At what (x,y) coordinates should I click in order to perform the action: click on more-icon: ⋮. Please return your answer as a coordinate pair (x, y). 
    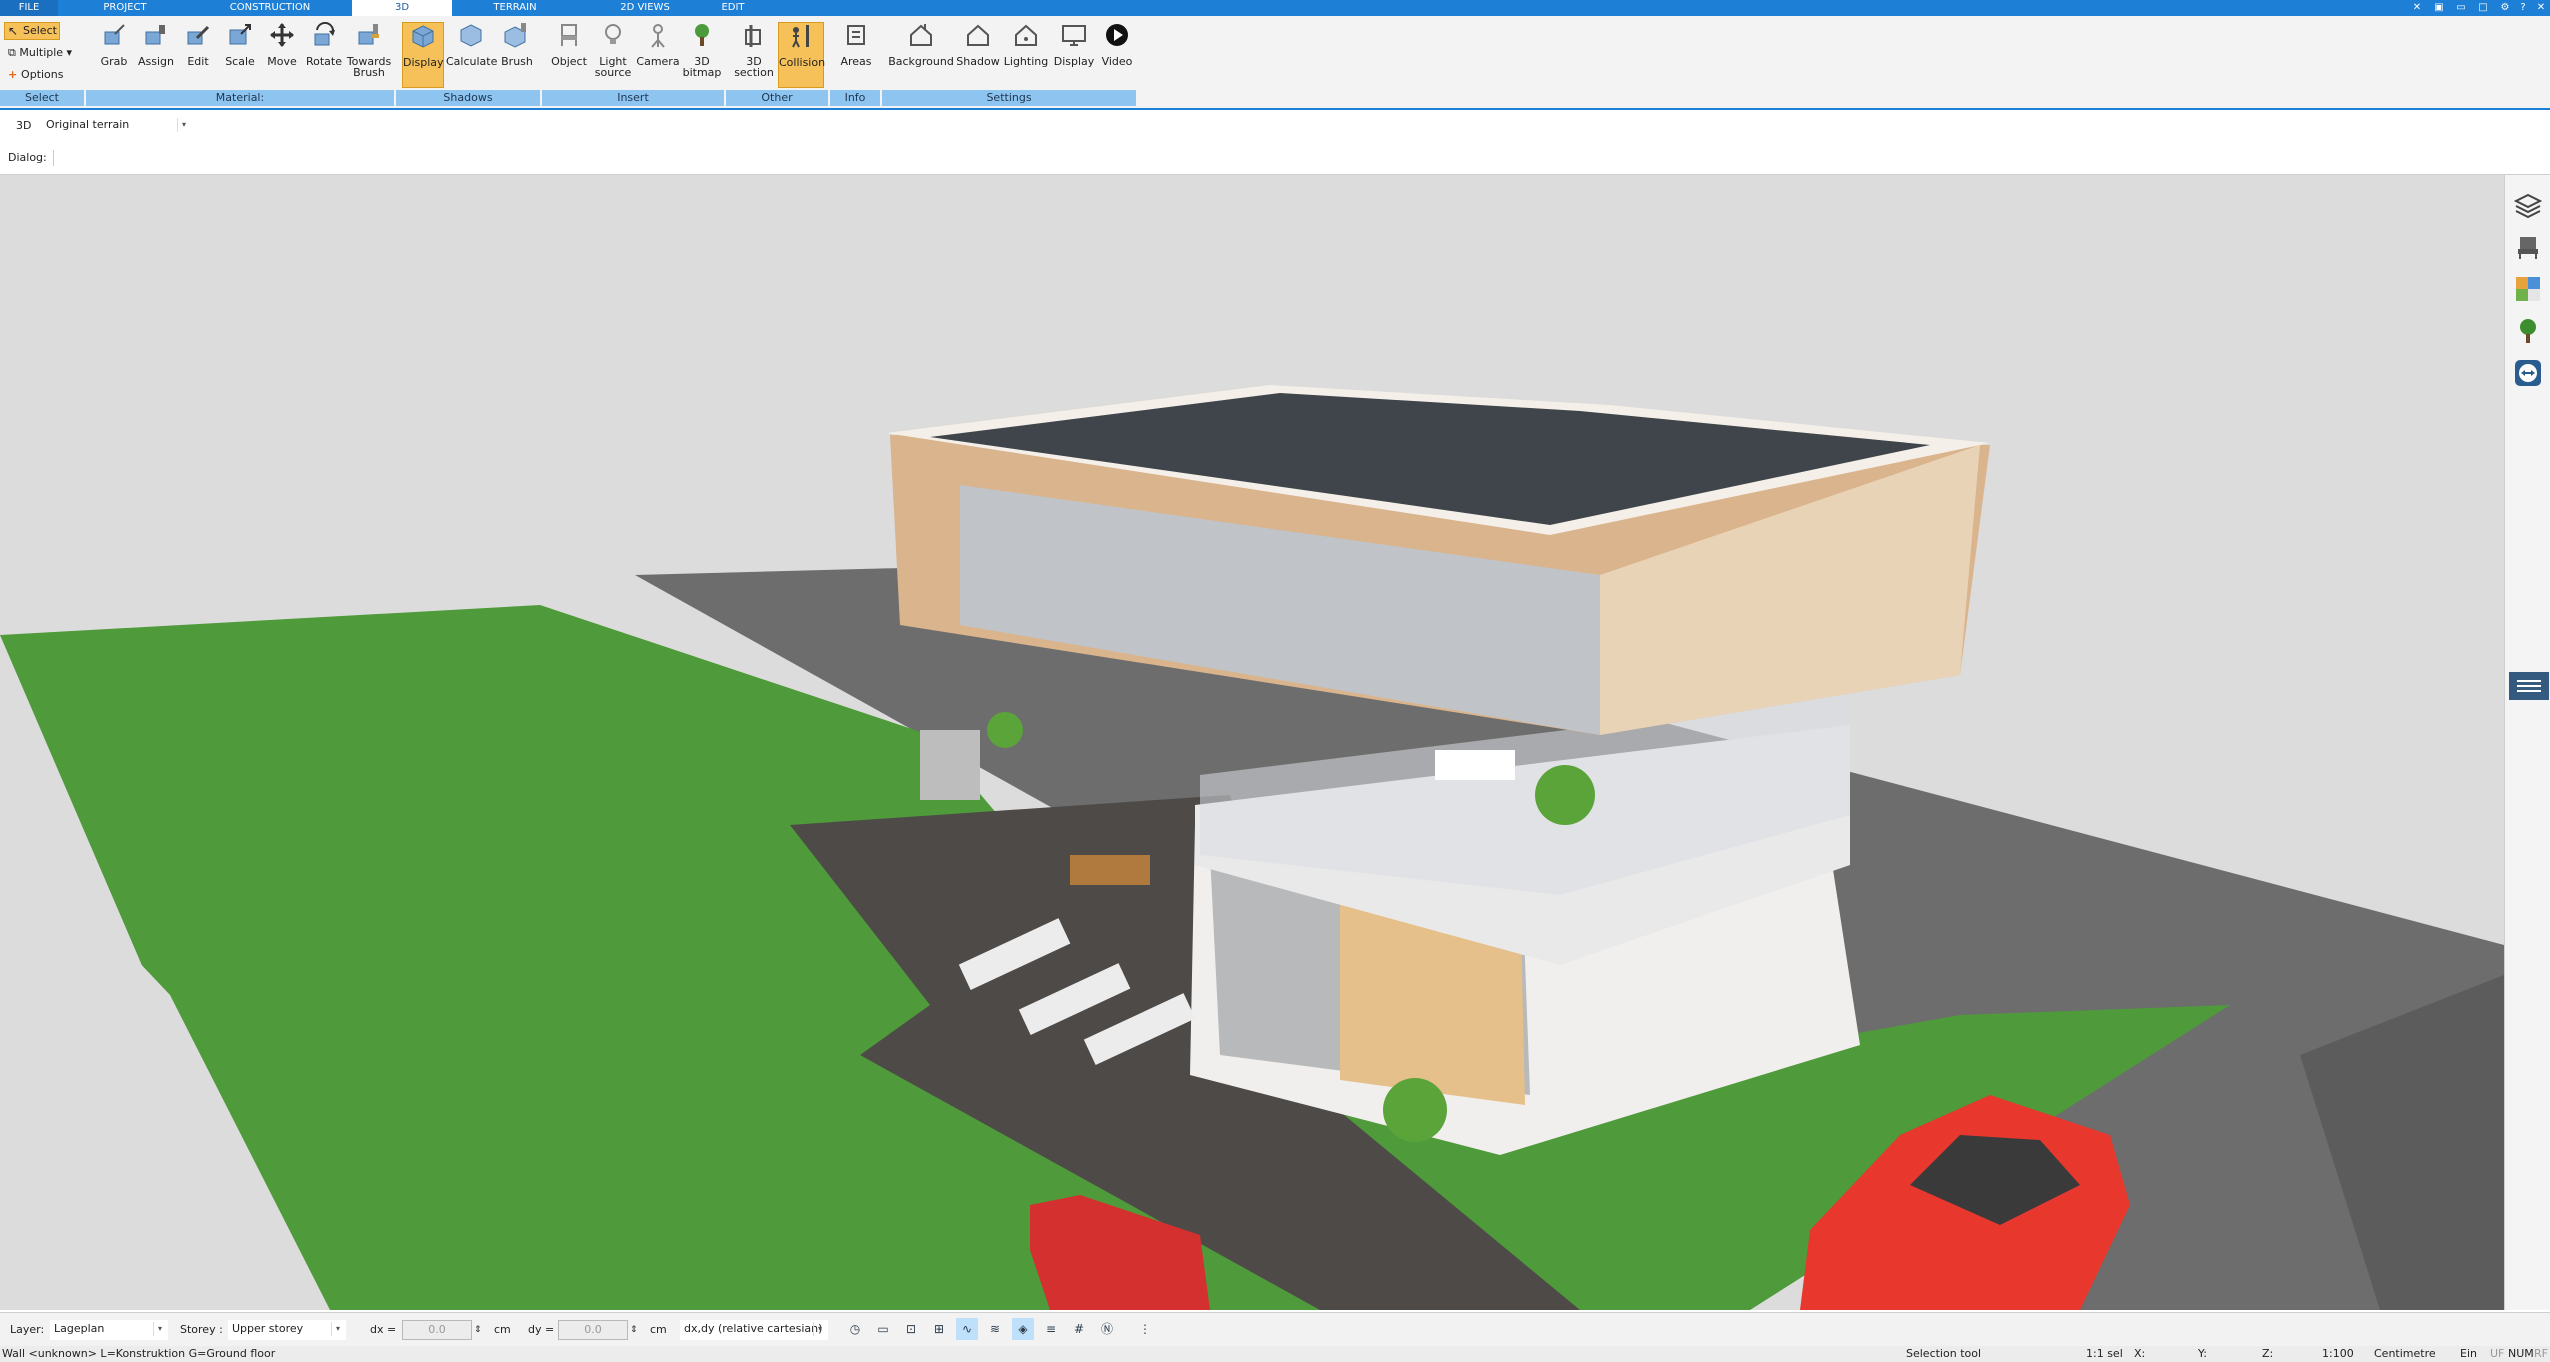
    Looking at the image, I should click on (1145, 1329).